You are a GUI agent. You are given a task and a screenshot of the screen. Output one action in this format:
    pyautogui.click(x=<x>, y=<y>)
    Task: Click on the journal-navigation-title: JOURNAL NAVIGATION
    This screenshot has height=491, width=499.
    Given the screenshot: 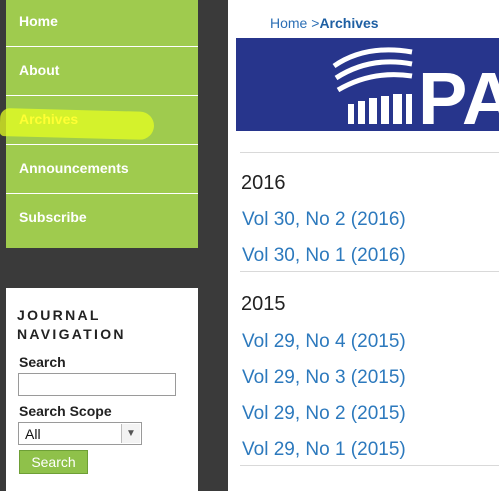 What is the action you would take?
    pyautogui.click(x=71, y=324)
    